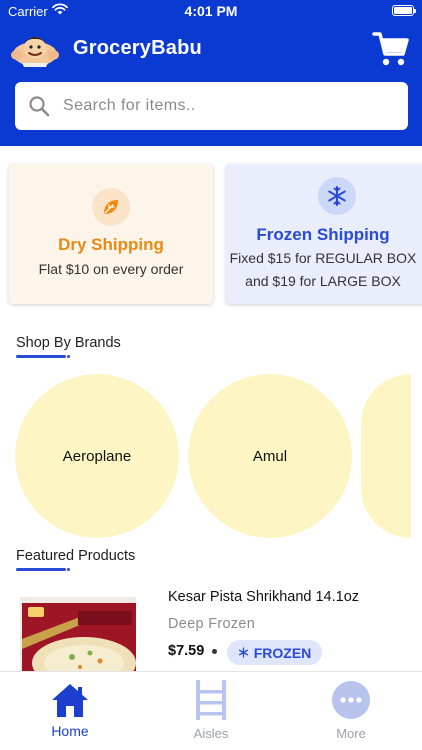 The image size is (422, 750). I want to click on frozen-badge: FROZEN, so click(274, 652).